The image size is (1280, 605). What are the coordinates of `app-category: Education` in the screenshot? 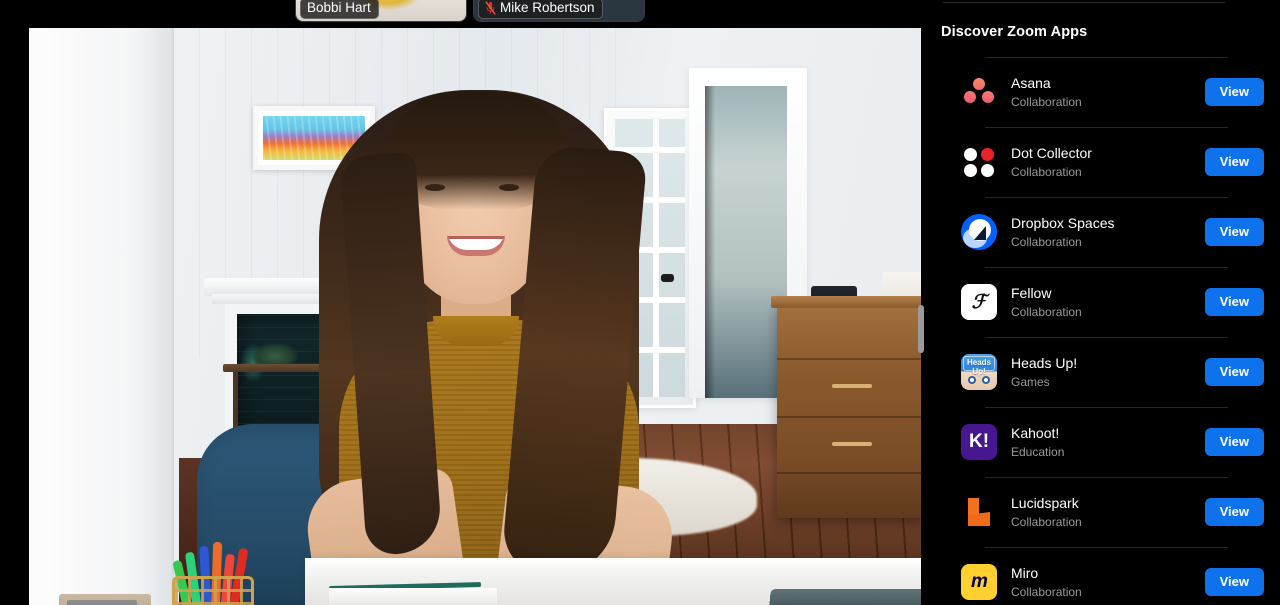 It's located at (1038, 452).